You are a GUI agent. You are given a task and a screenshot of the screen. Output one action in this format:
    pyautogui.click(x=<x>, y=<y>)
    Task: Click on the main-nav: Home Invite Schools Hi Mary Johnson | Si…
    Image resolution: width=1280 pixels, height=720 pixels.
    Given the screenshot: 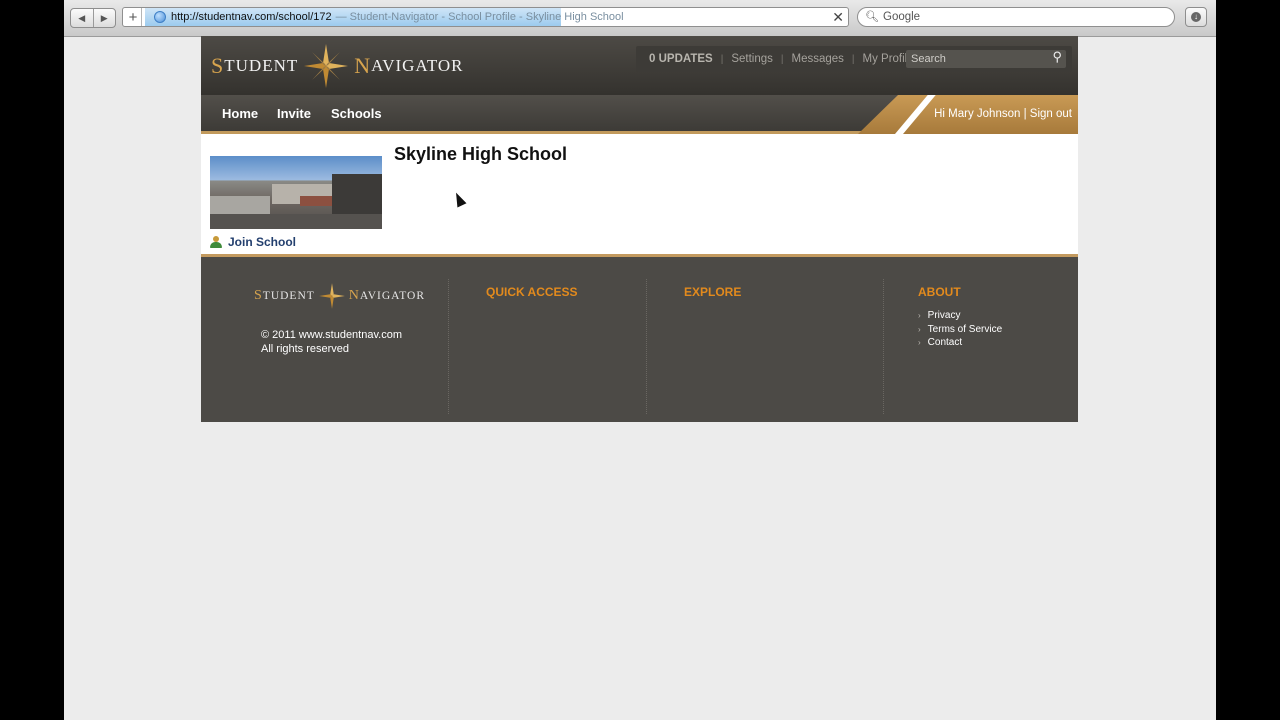 What is the action you would take?
    pyautogui.click(x=639, y=114)
    